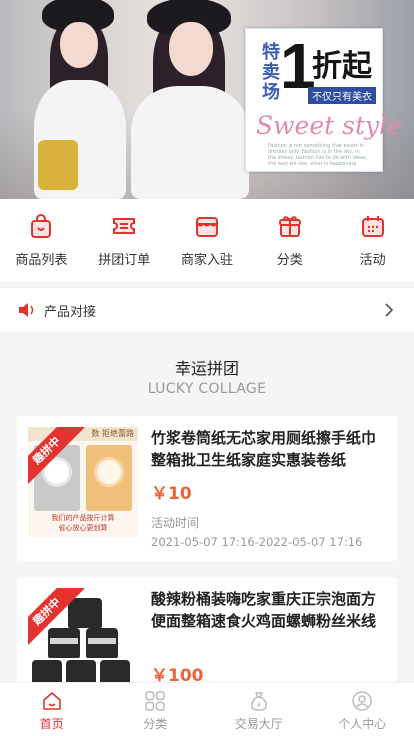  I want to click on product-price: ￥10, so click(171, 494).